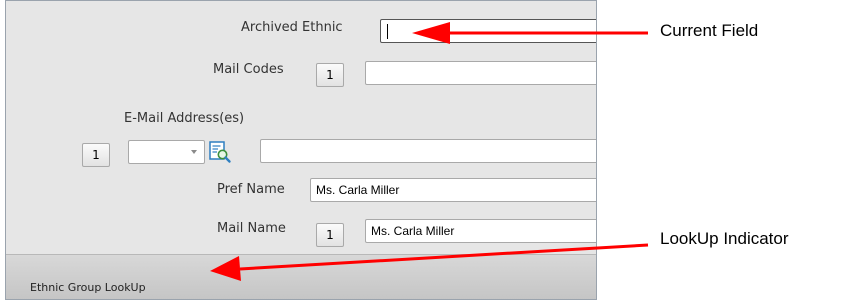 Image resolution: width=848 pixels, height=303 pixels. Describe the element at coordinates (709, 30) in the screenshot. I see `current-field-callout: Current Field` at that location.